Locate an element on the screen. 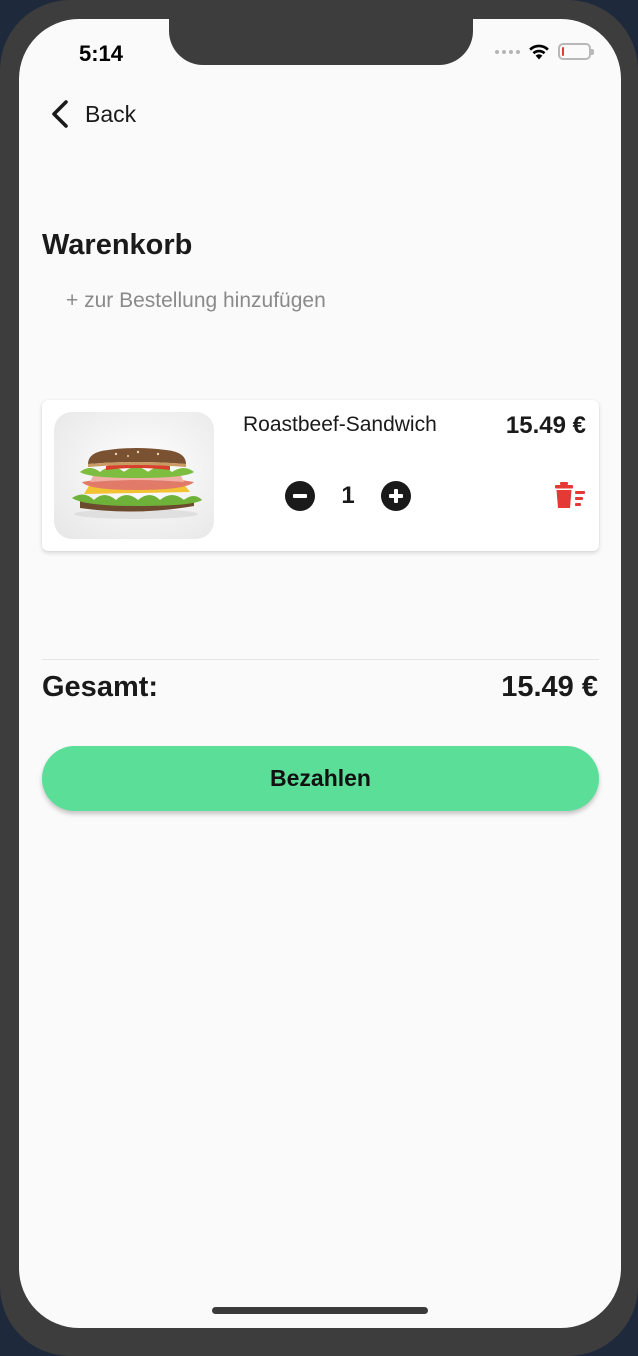 This screenshot has width=638, height=1356. decrement-button is located at coordinates (300, 496).